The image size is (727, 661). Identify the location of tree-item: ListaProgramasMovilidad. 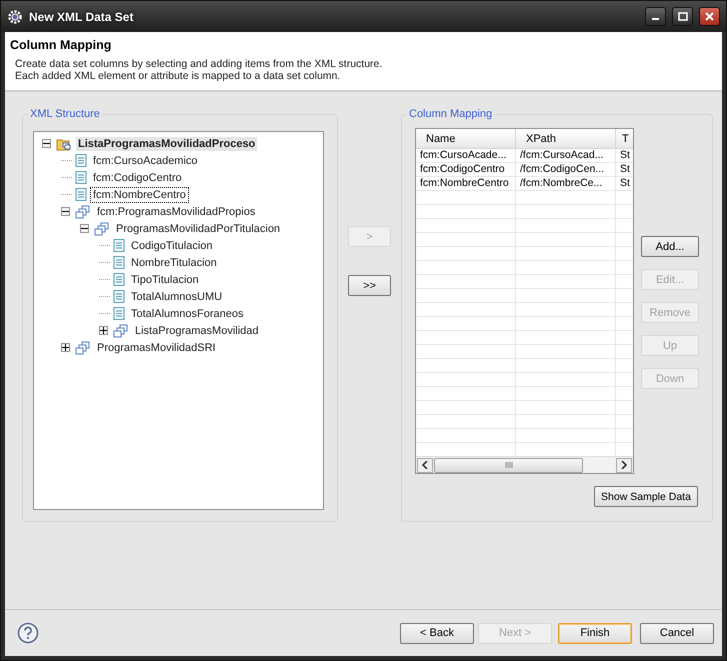
(196, 331).